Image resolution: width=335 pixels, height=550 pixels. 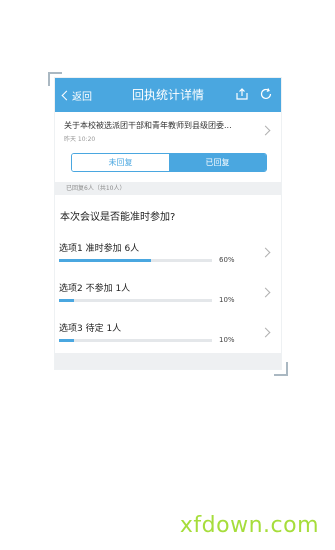 What do you see at coordinates (227, 260) in the screenshot?
I see `option-percent: 60%` at bounding box center [227, 260].